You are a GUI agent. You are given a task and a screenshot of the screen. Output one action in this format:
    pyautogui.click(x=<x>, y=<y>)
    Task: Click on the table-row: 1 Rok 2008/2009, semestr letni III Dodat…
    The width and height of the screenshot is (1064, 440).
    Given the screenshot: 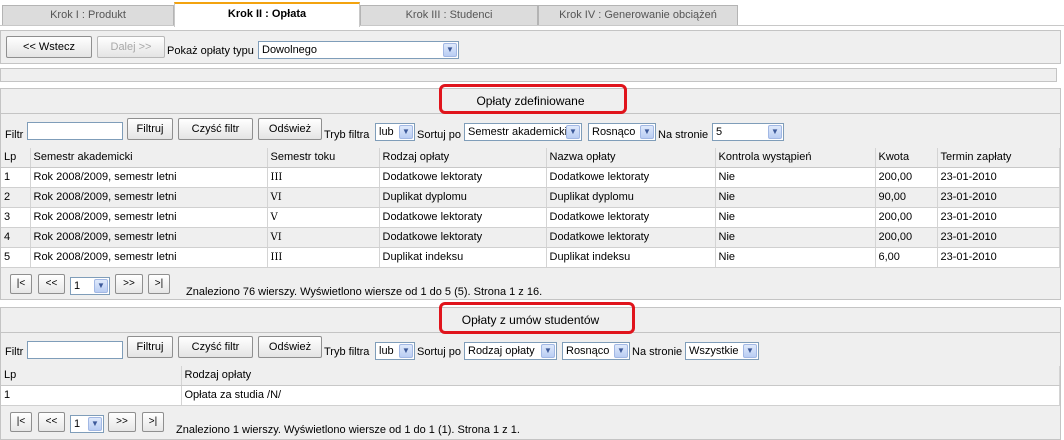 What is the action you would take?
    pyautogui.click(x=530, y=177)
    